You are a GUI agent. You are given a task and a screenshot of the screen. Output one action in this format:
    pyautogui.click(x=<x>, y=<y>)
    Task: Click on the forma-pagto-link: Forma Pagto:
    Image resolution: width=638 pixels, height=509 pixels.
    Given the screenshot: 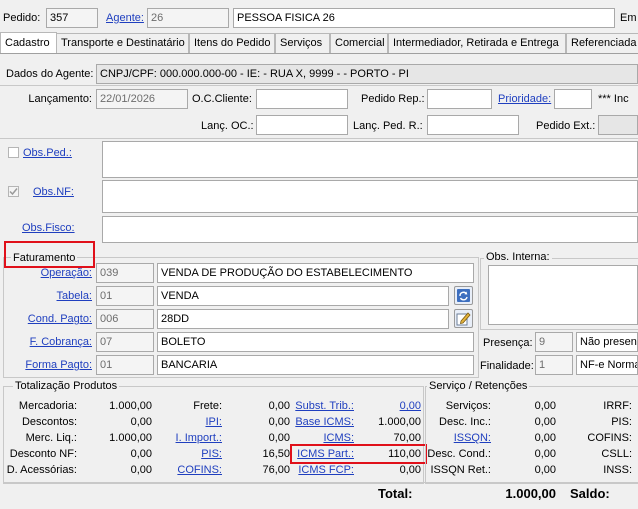 What is the action you would take?
    pyautogui.click(x=51, y=365)
    